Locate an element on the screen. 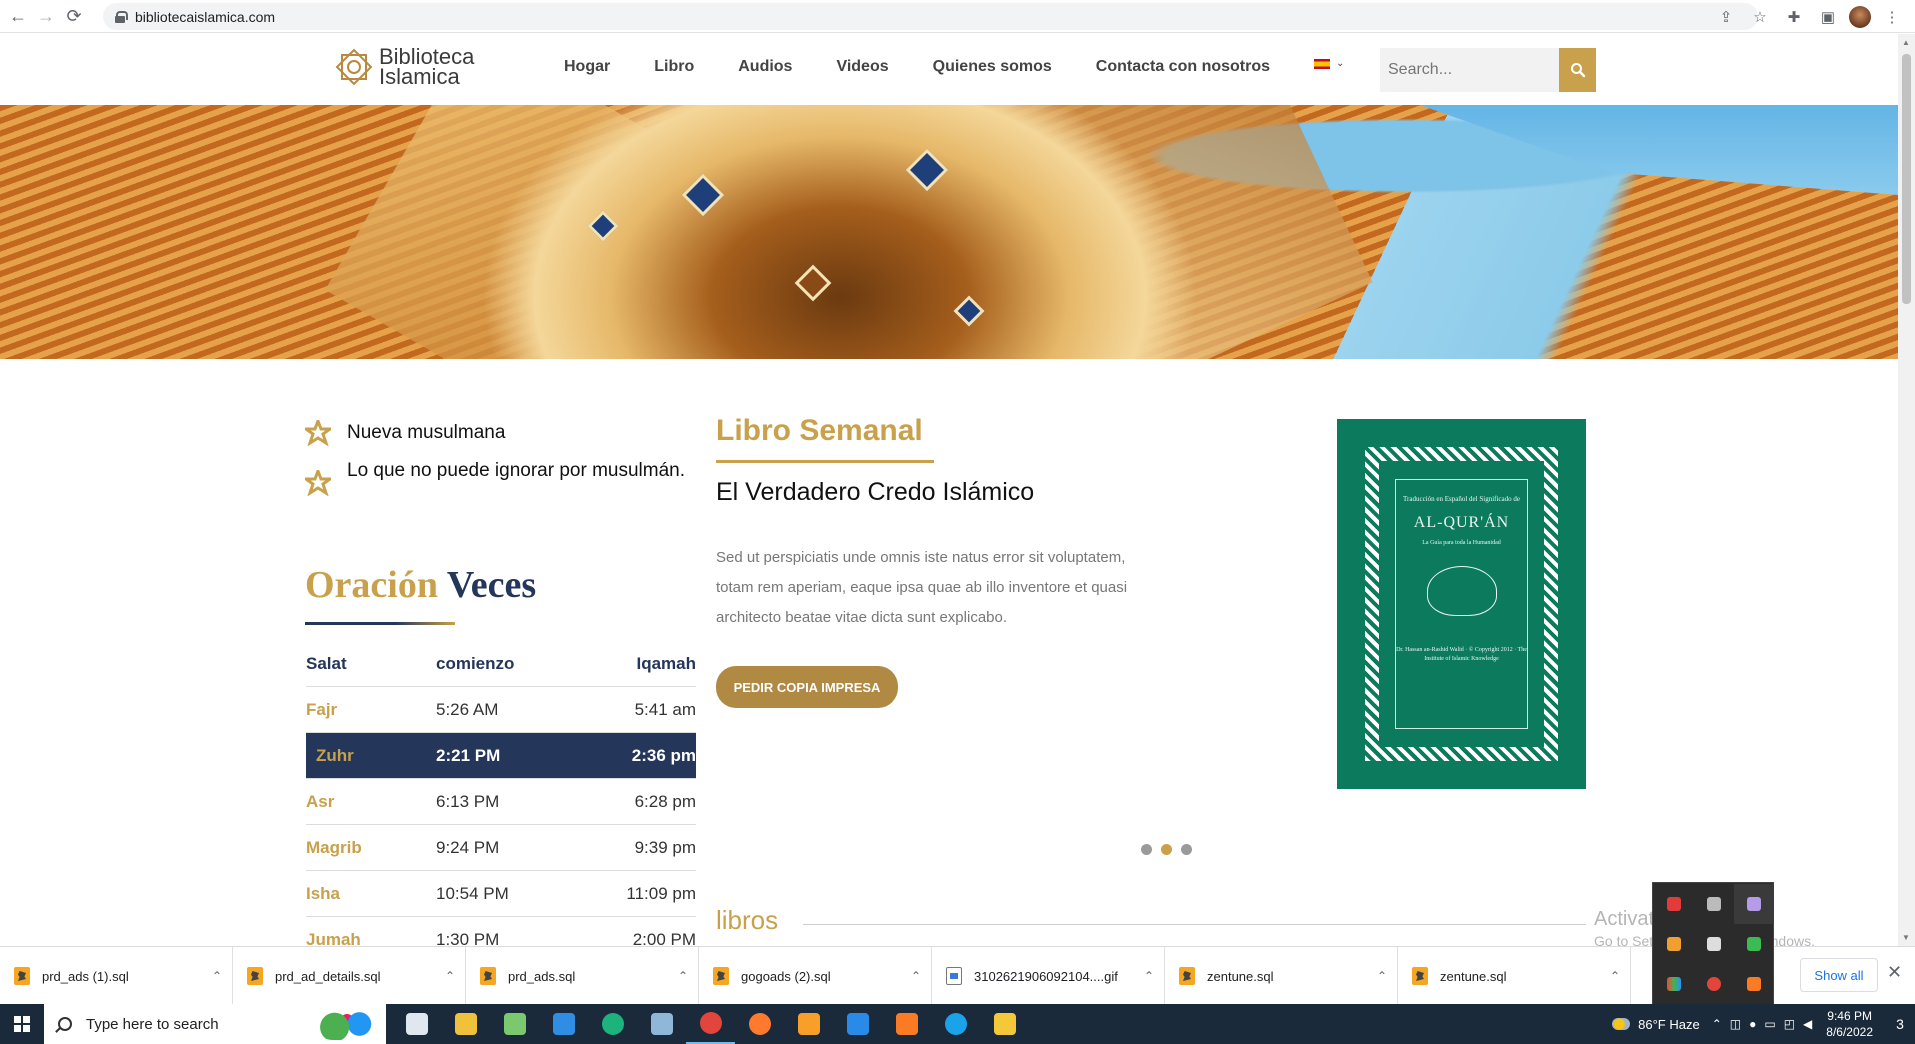  battery-icon: ▭ is located at coordinates (1769, 1024).